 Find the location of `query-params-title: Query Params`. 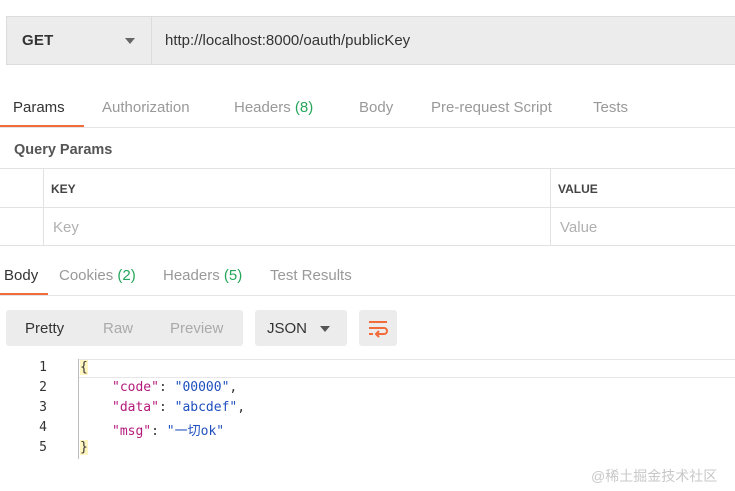

query-params-title: Query Params is located at coordinates (63, 150).